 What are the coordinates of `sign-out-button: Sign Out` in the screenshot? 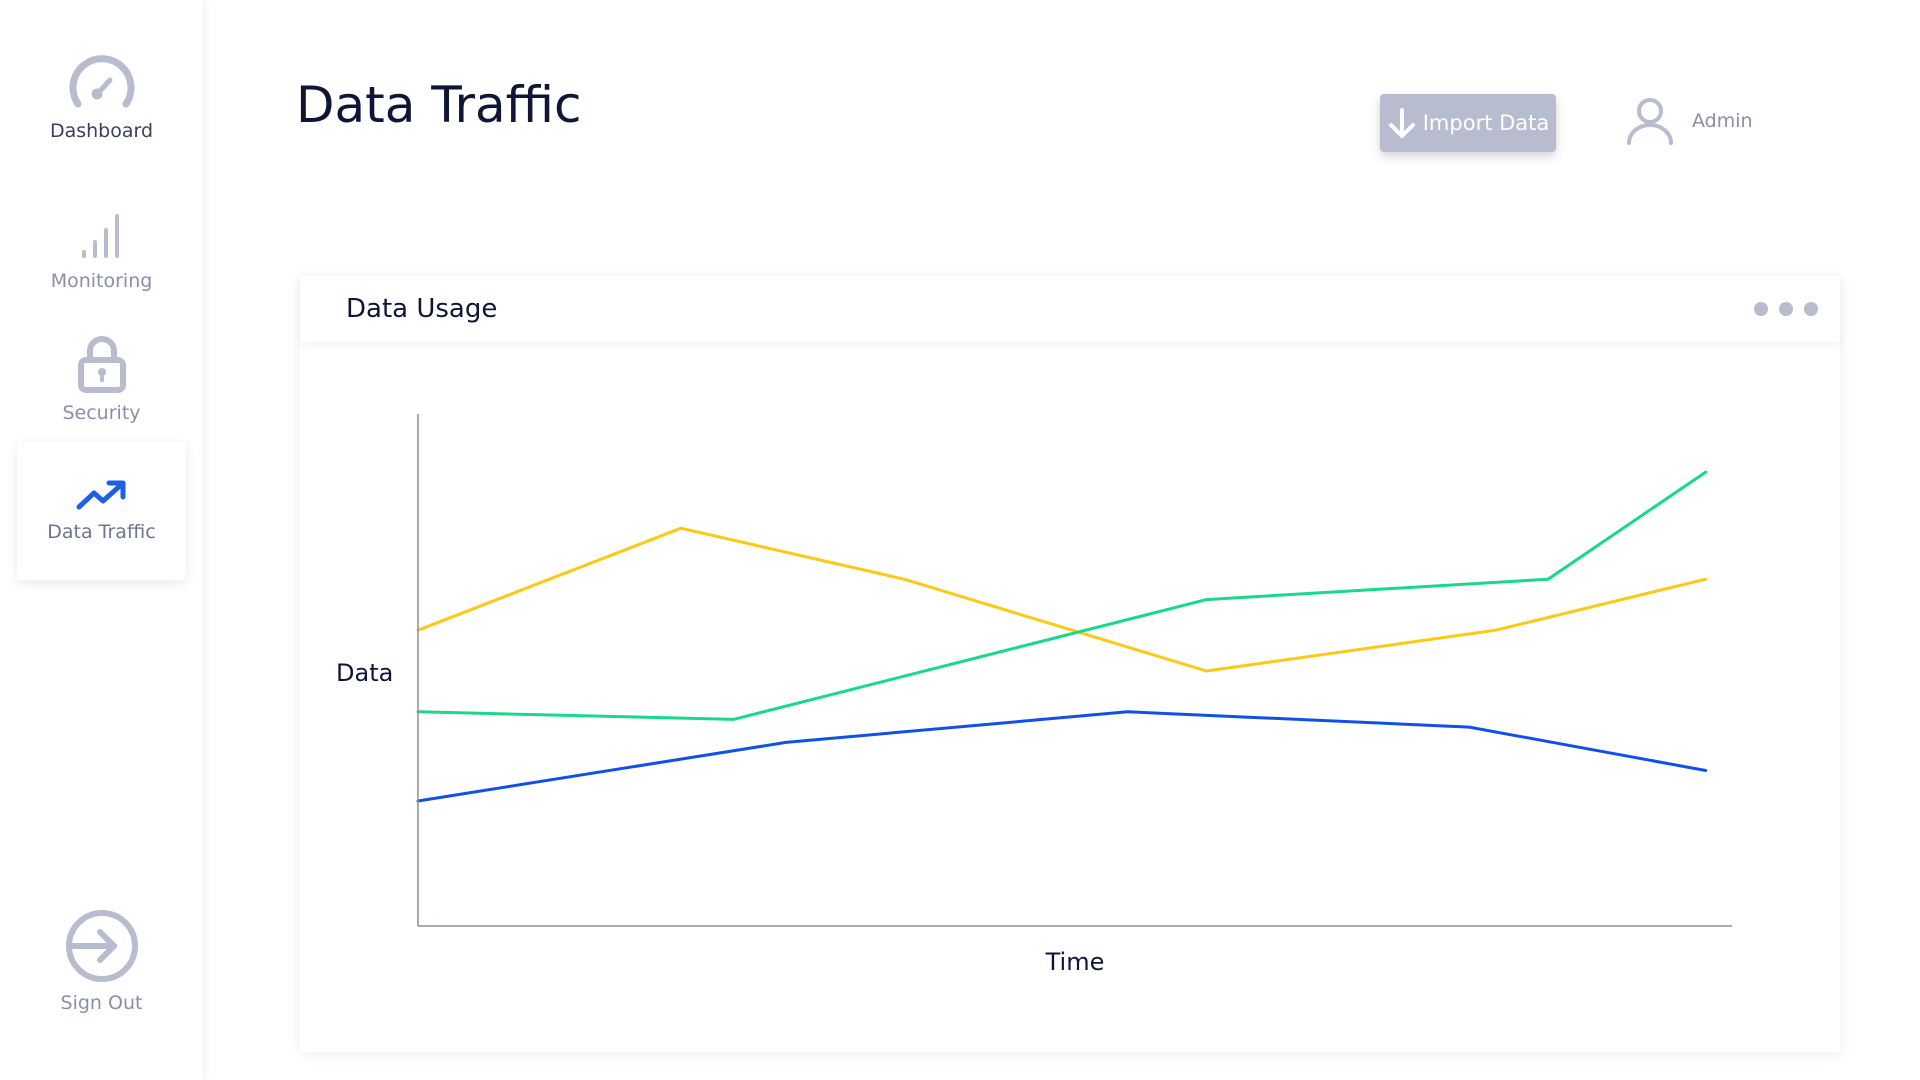 It's located at (101, 961).